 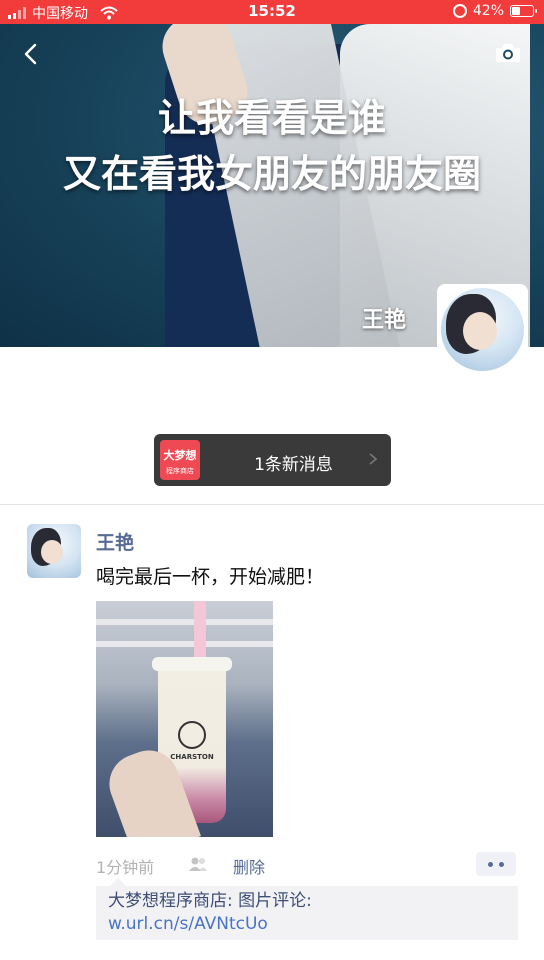 I want to click on comment-author: 大梦想程序商店, so click(x=167, y=901).